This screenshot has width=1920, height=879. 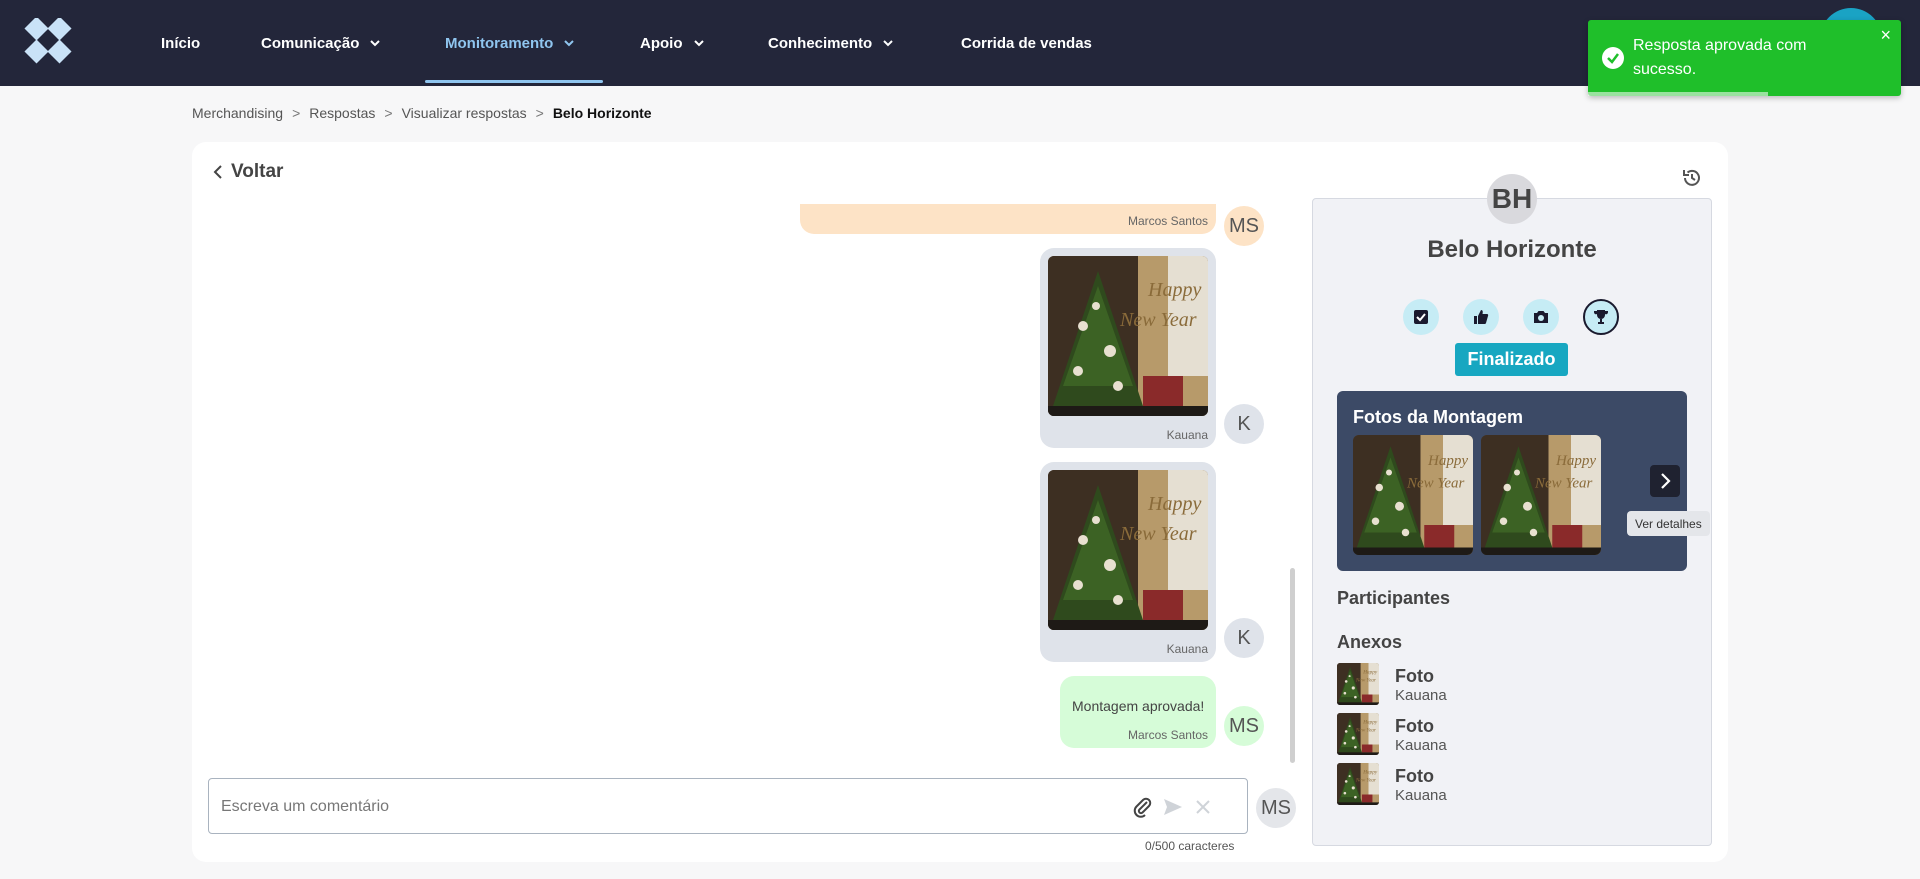 I want to click on nav-item-corrida-de-vendas: Corrida de vendas, so click(x=1026, y=43).